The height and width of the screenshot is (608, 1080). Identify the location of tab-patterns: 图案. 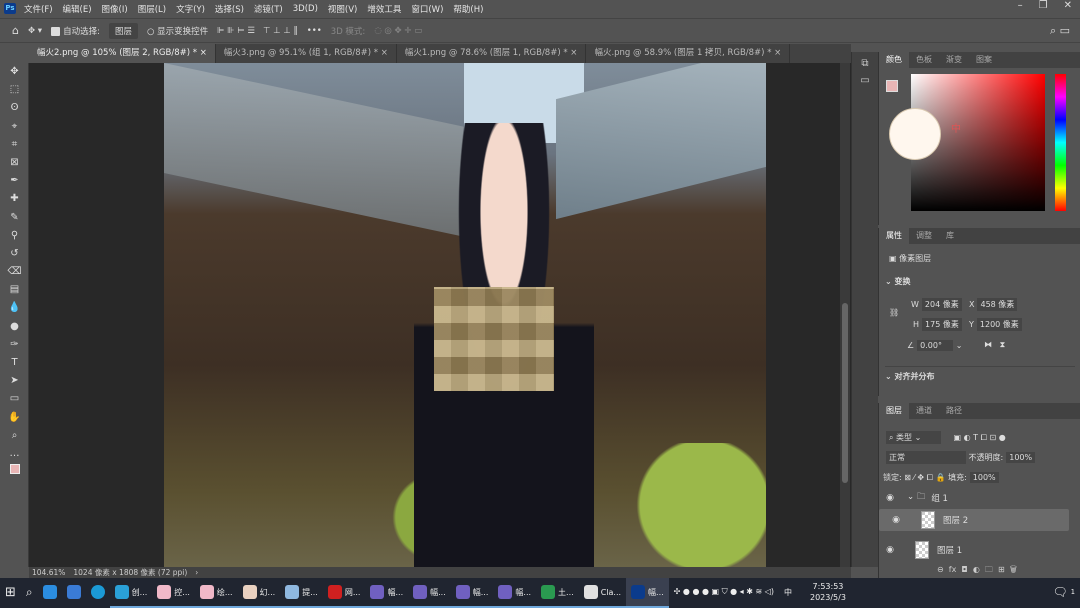
(984, 60).